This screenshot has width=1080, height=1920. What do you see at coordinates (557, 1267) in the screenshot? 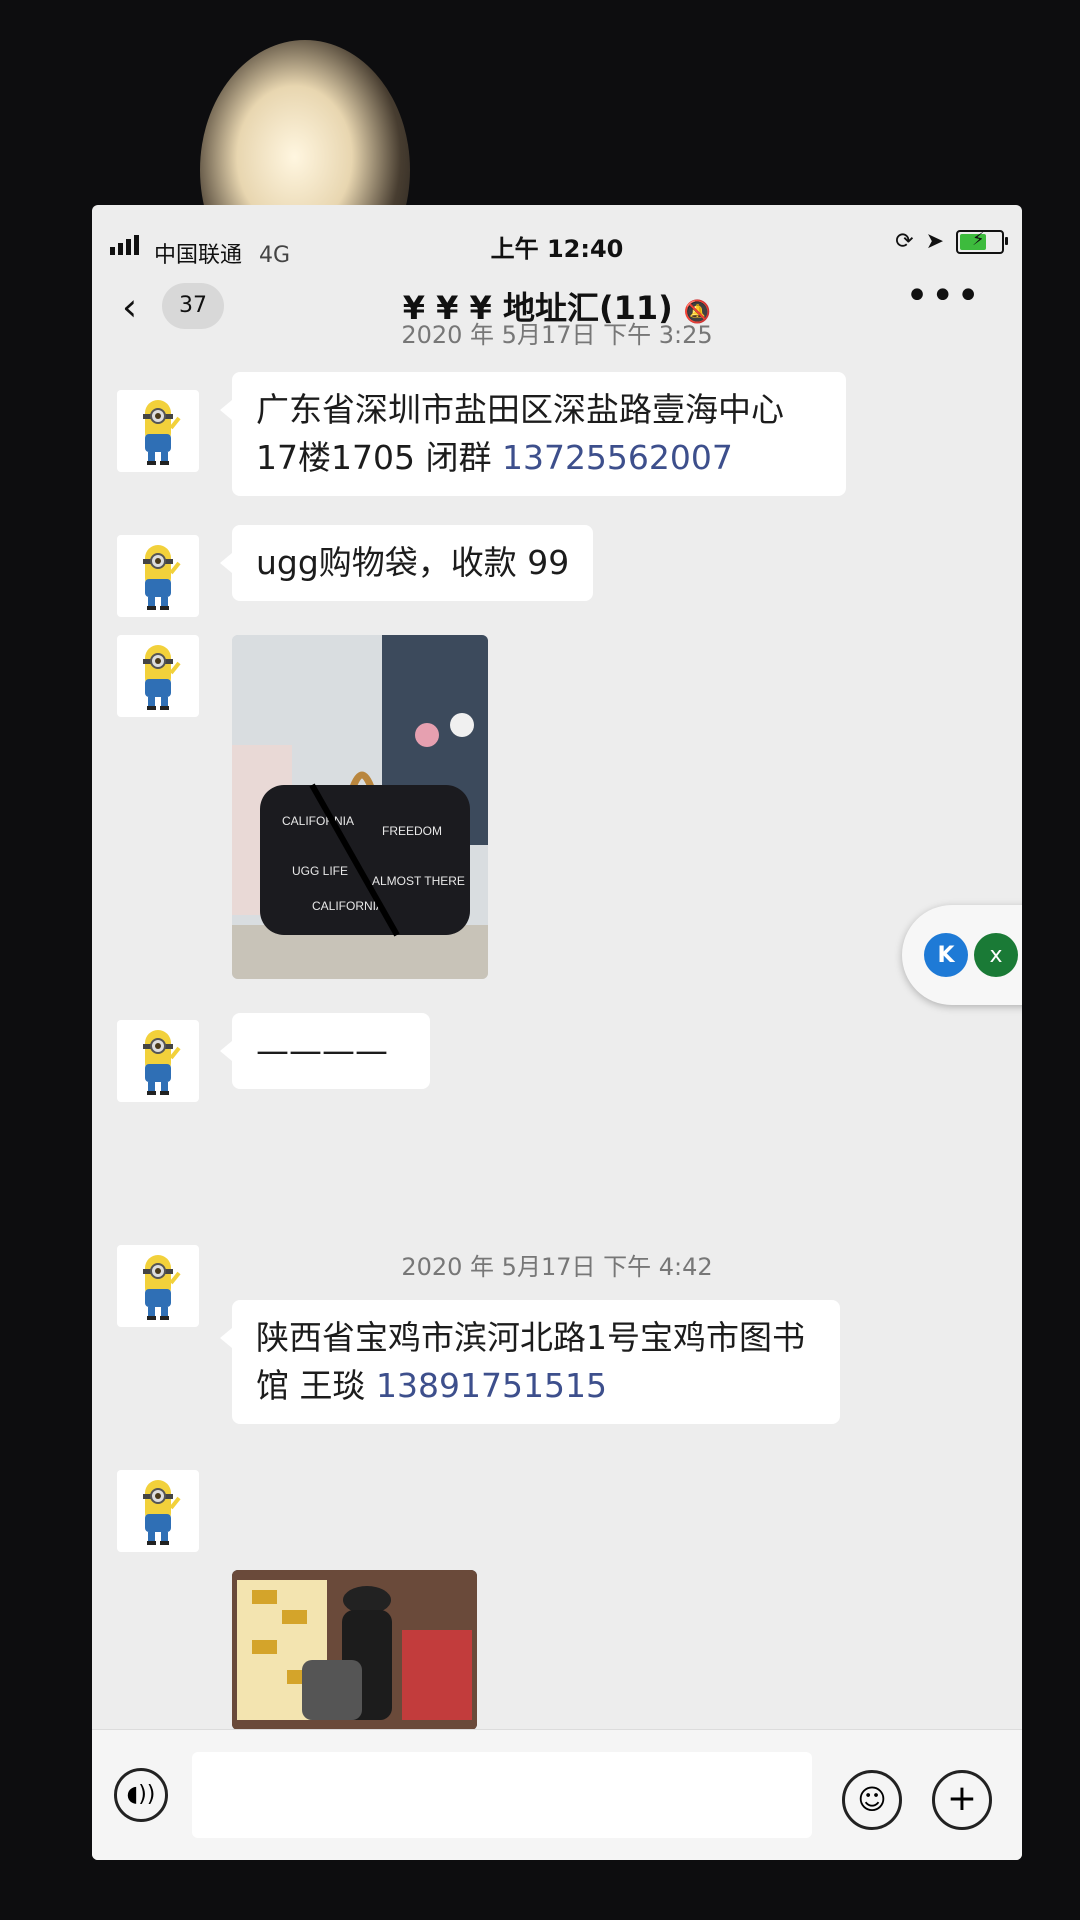
I see `timestamp: 2020 年 5月17日 下午 4:42` at bounding box center [557, 1267].